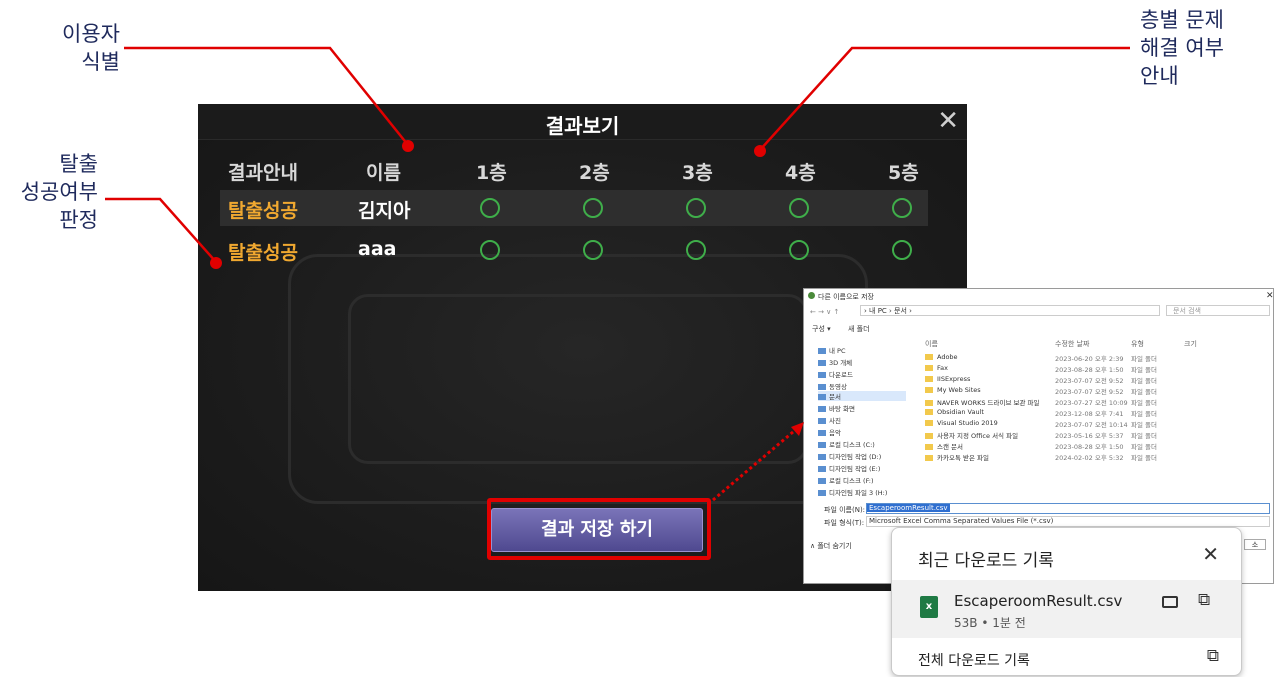 This screenshot has height=677, width=1274. What do you see at coordinates (835, 421) in the screenshot?
I see `sidebar-label: 사진` at bounding box center [835, 421].